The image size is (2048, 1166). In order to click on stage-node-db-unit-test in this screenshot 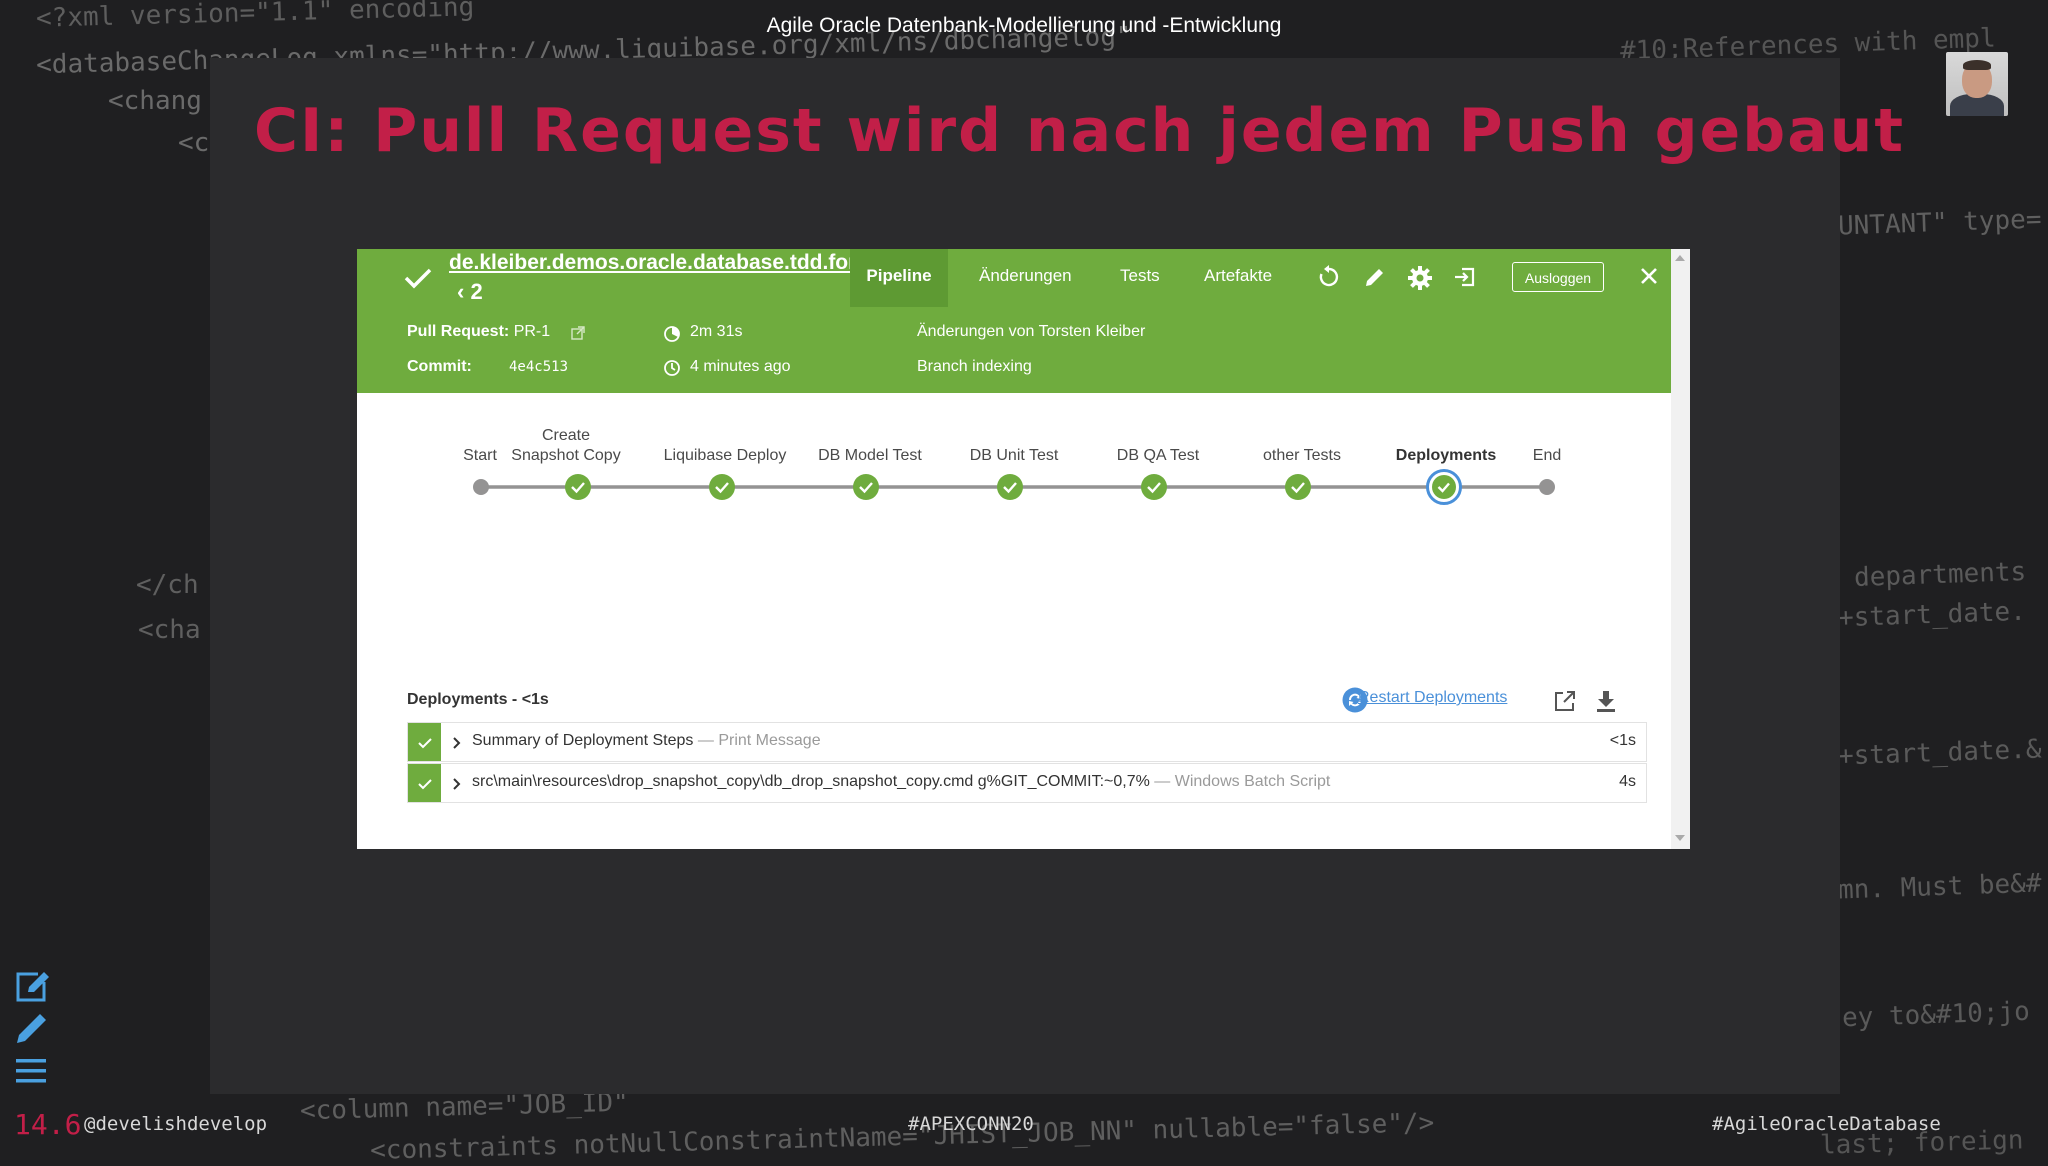, I will do `click(1010, 487)`.